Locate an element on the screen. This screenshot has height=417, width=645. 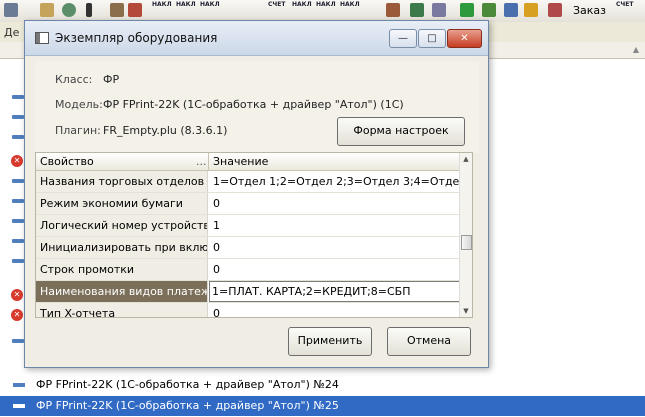
tree-icon is located at coordinates (489, 10).